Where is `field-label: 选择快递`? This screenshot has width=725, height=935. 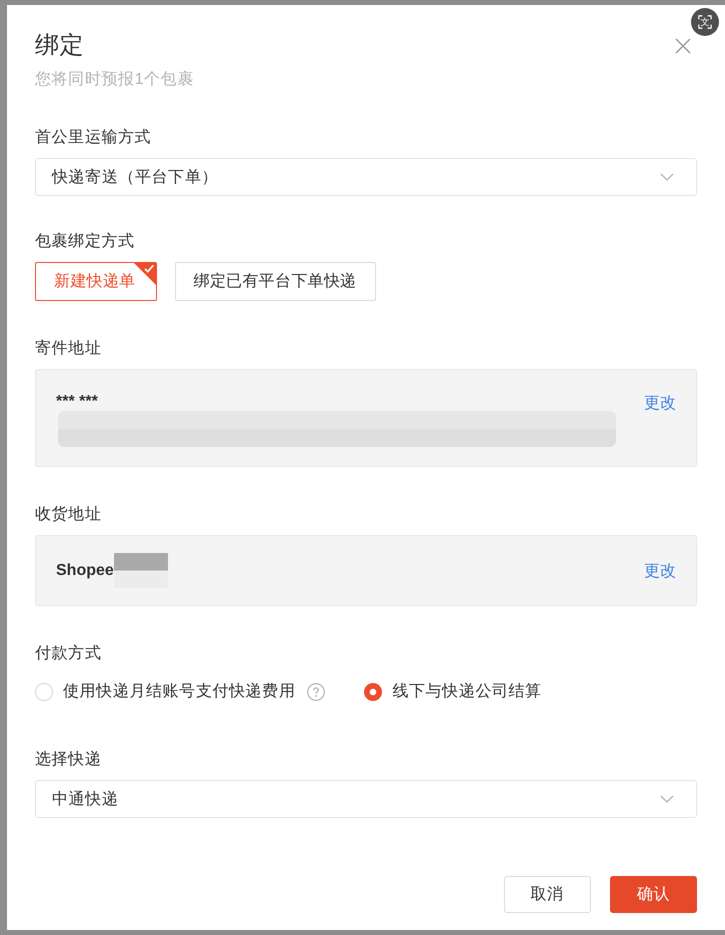
field-label: 选择快递 is located at coordinates (68, 760).